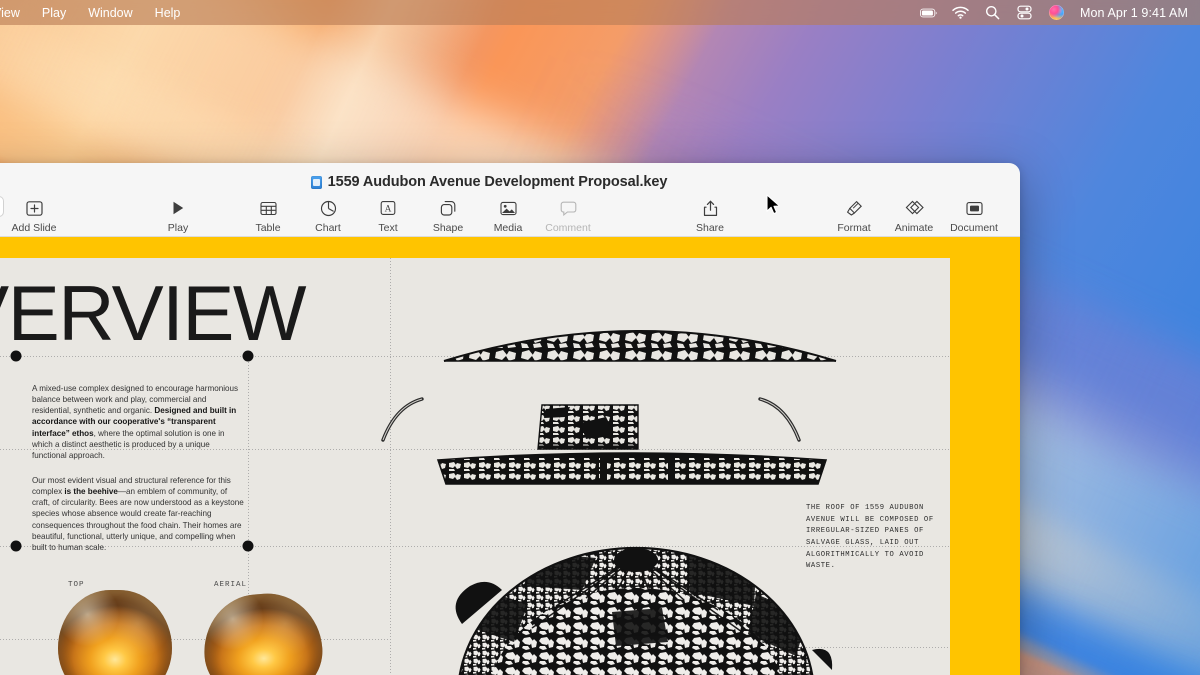  I want to click on left-strut-drawing, so click(402, 420).